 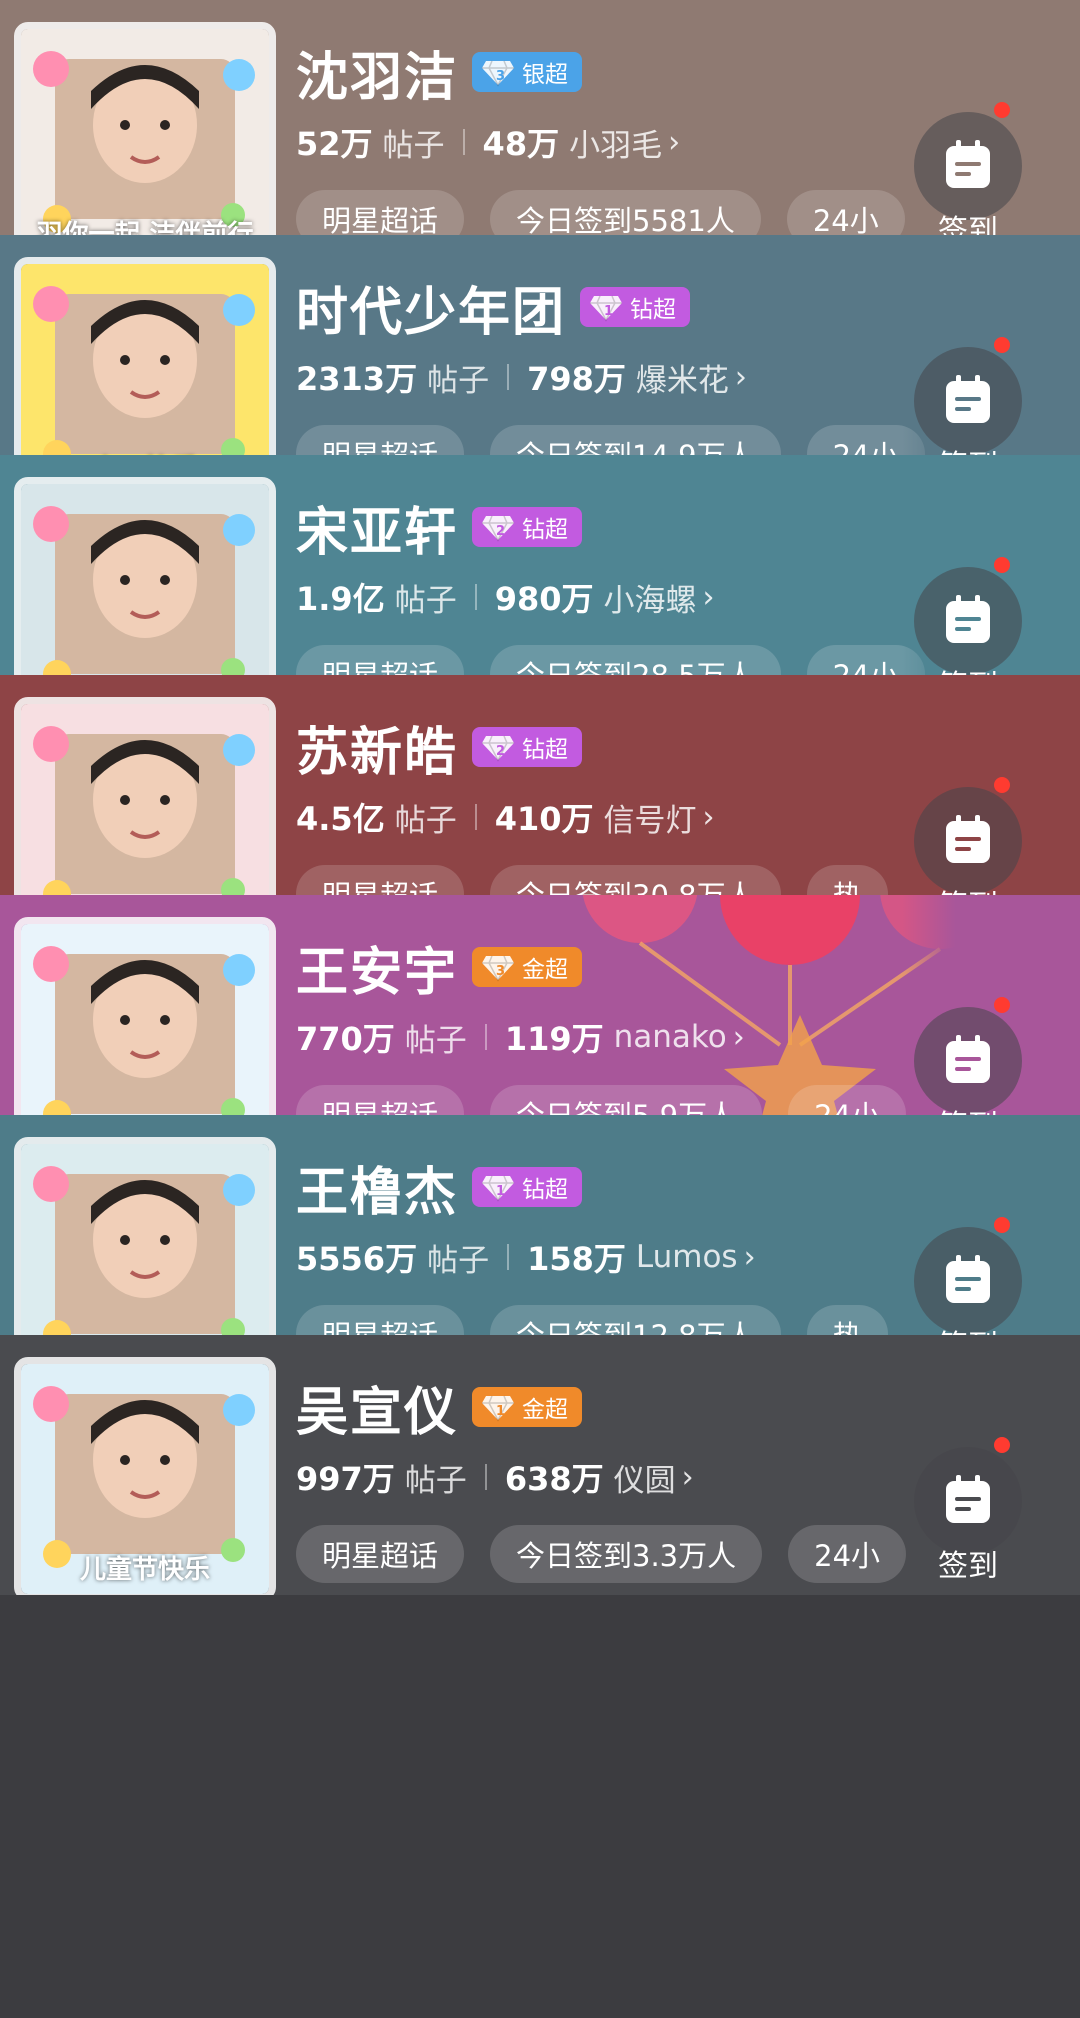 I want to click on topic-avatar: 六一快乐, so click(x=145, y=356).